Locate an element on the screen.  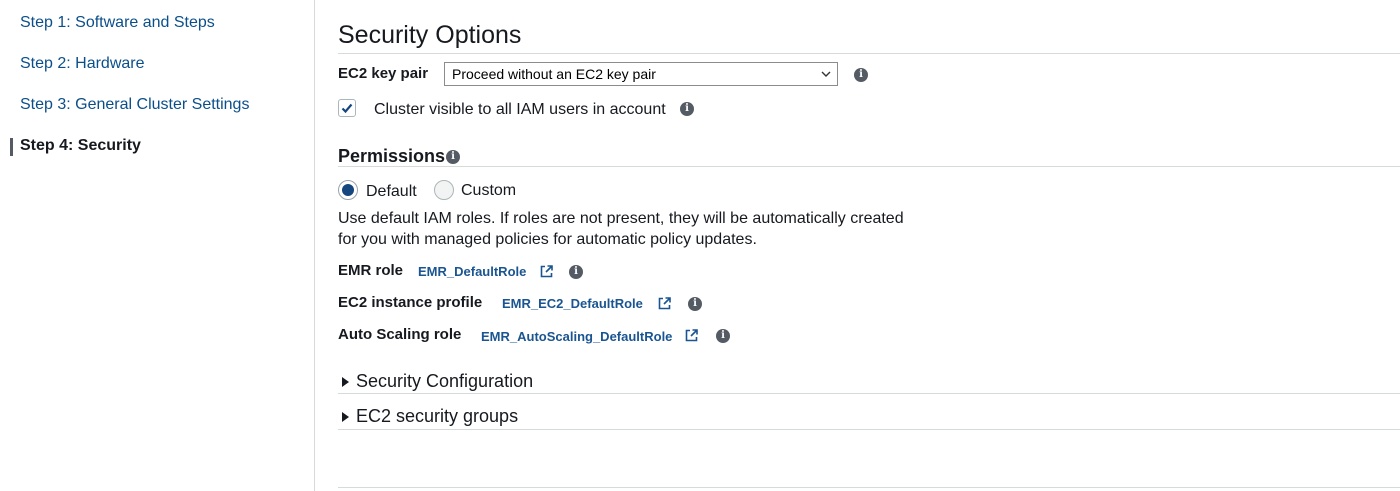
auto-scaling-role-label: Auto Scaling role is located at coordinates (400, 334).